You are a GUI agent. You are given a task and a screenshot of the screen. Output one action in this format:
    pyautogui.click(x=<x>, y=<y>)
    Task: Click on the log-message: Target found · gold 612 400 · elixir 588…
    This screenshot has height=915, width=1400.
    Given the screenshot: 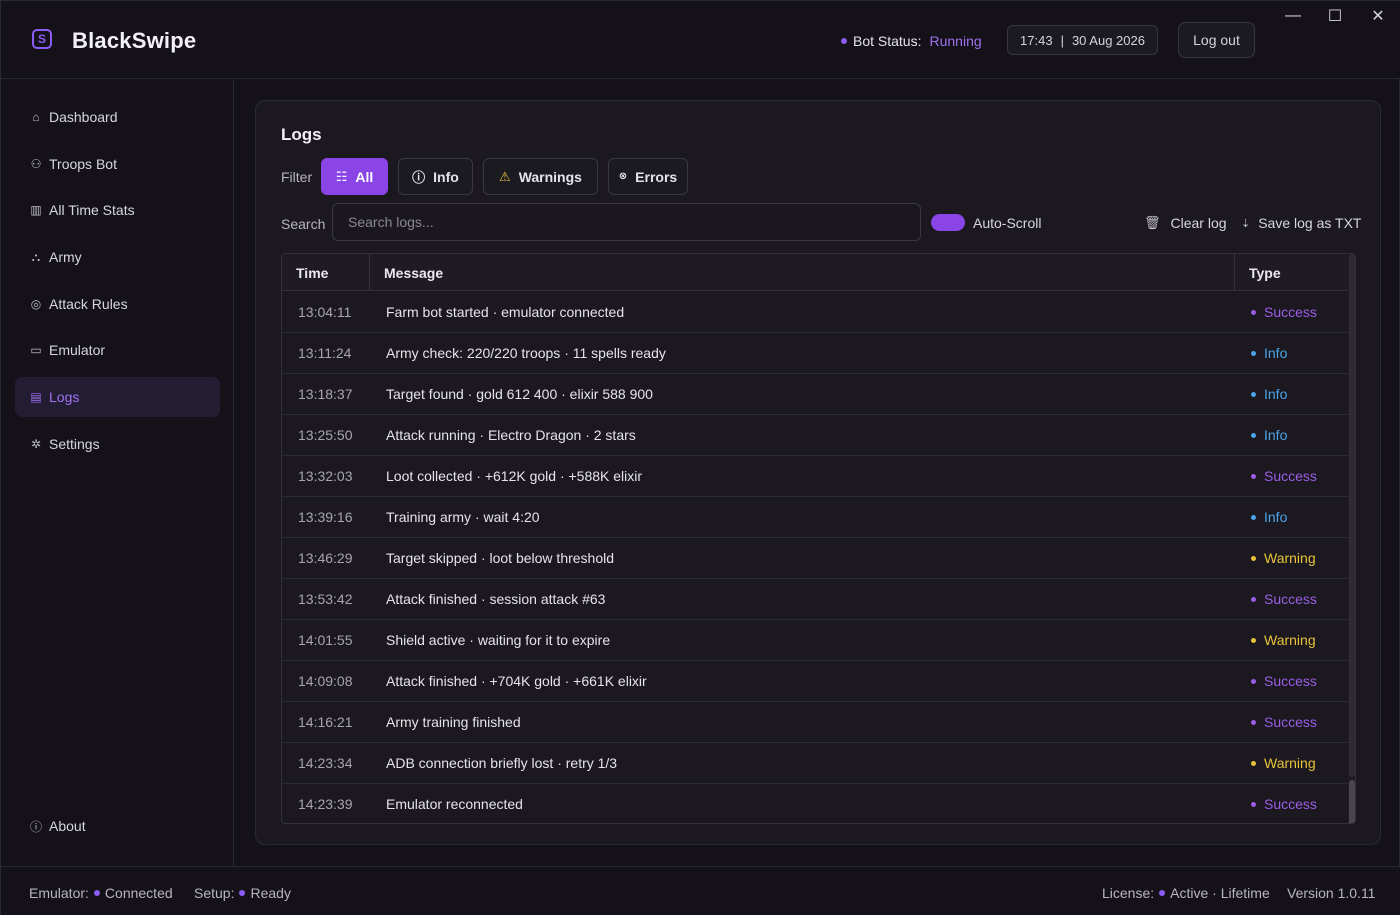 What is the action you would take?
    pyautogui.click(x=519, y=394)
    